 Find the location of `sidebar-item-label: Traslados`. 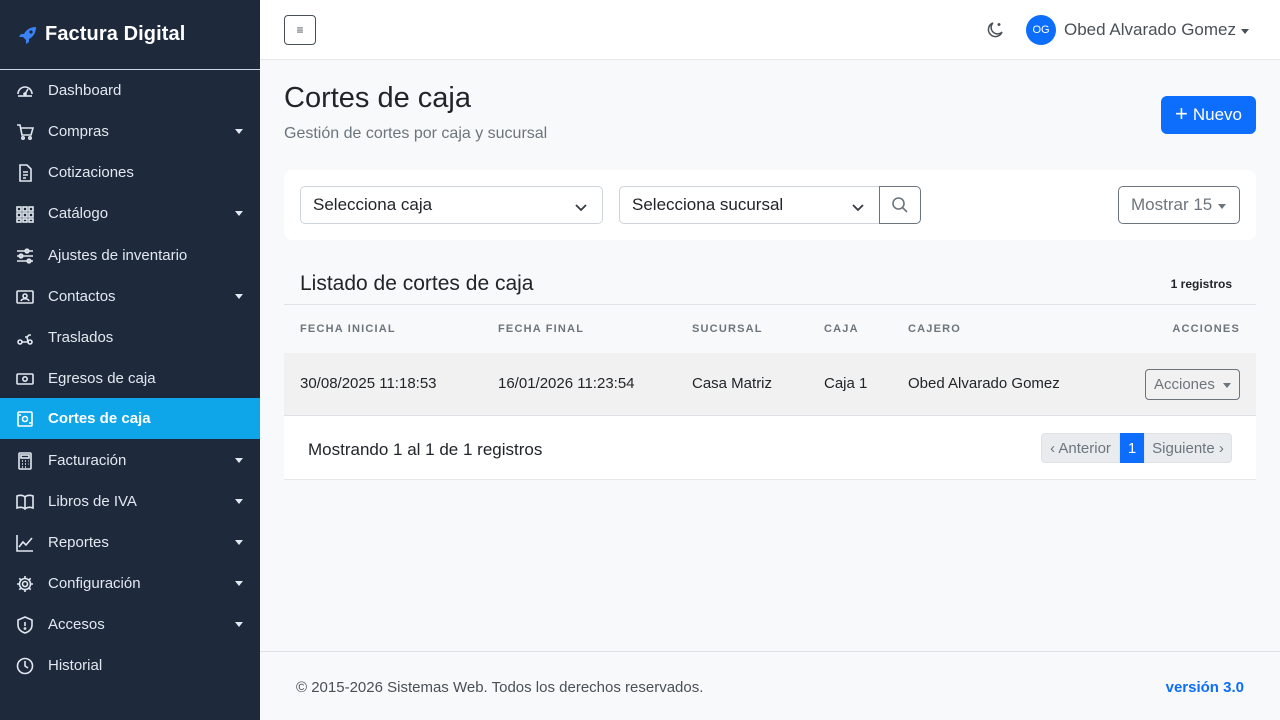

sidebar-item-label: Traslados is located at coordinates (81, 337).